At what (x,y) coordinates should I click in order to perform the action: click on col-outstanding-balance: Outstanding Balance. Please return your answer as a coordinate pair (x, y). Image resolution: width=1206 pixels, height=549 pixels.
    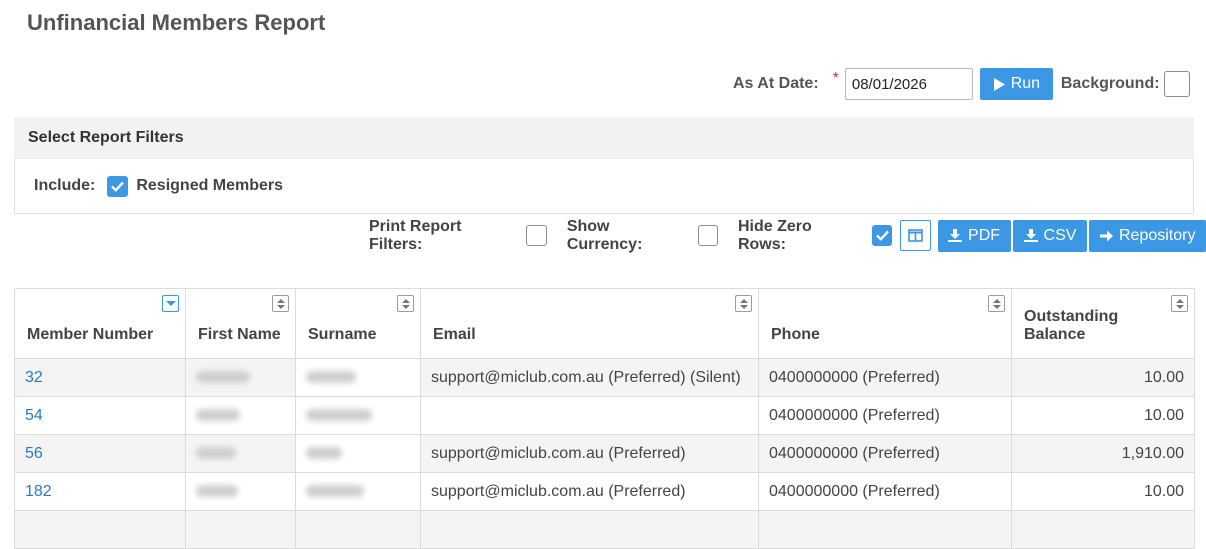
    Looking at the image, I should click on (1103, 323).